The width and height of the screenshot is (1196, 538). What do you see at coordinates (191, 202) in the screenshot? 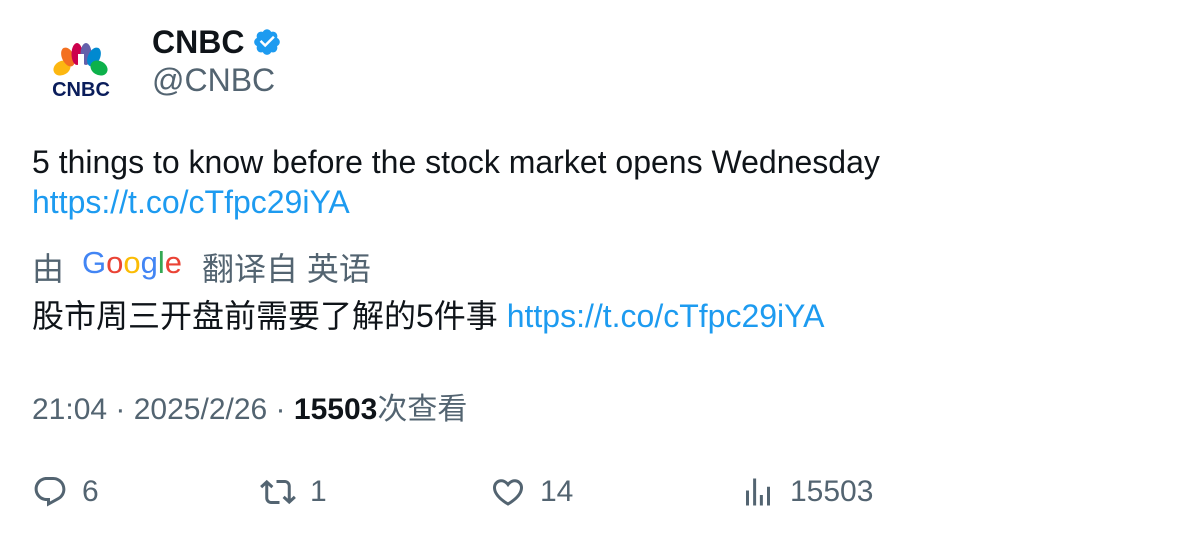
I see `tweet-link: https://t.co/cTfpc29iYA` at bounding box center [191, 202].